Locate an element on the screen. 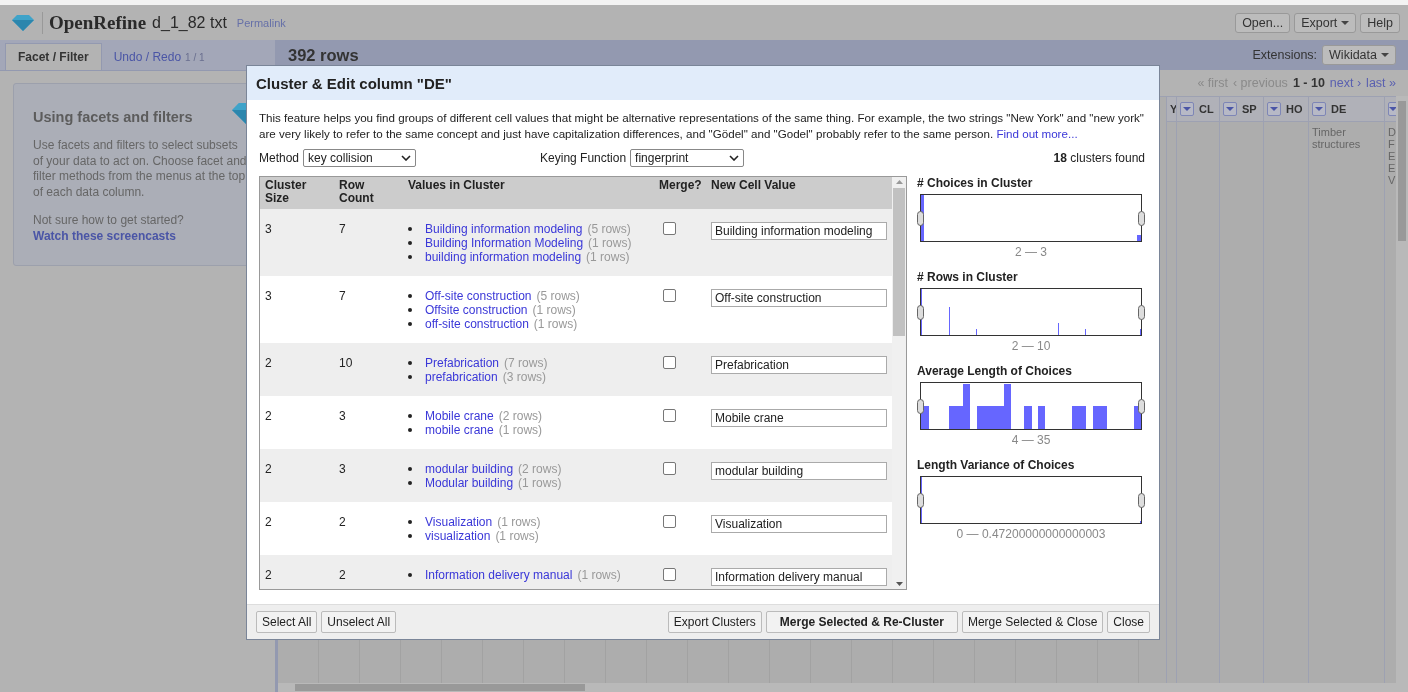  cluster-value-link: building information modeling is located at coordinates (503, 257).